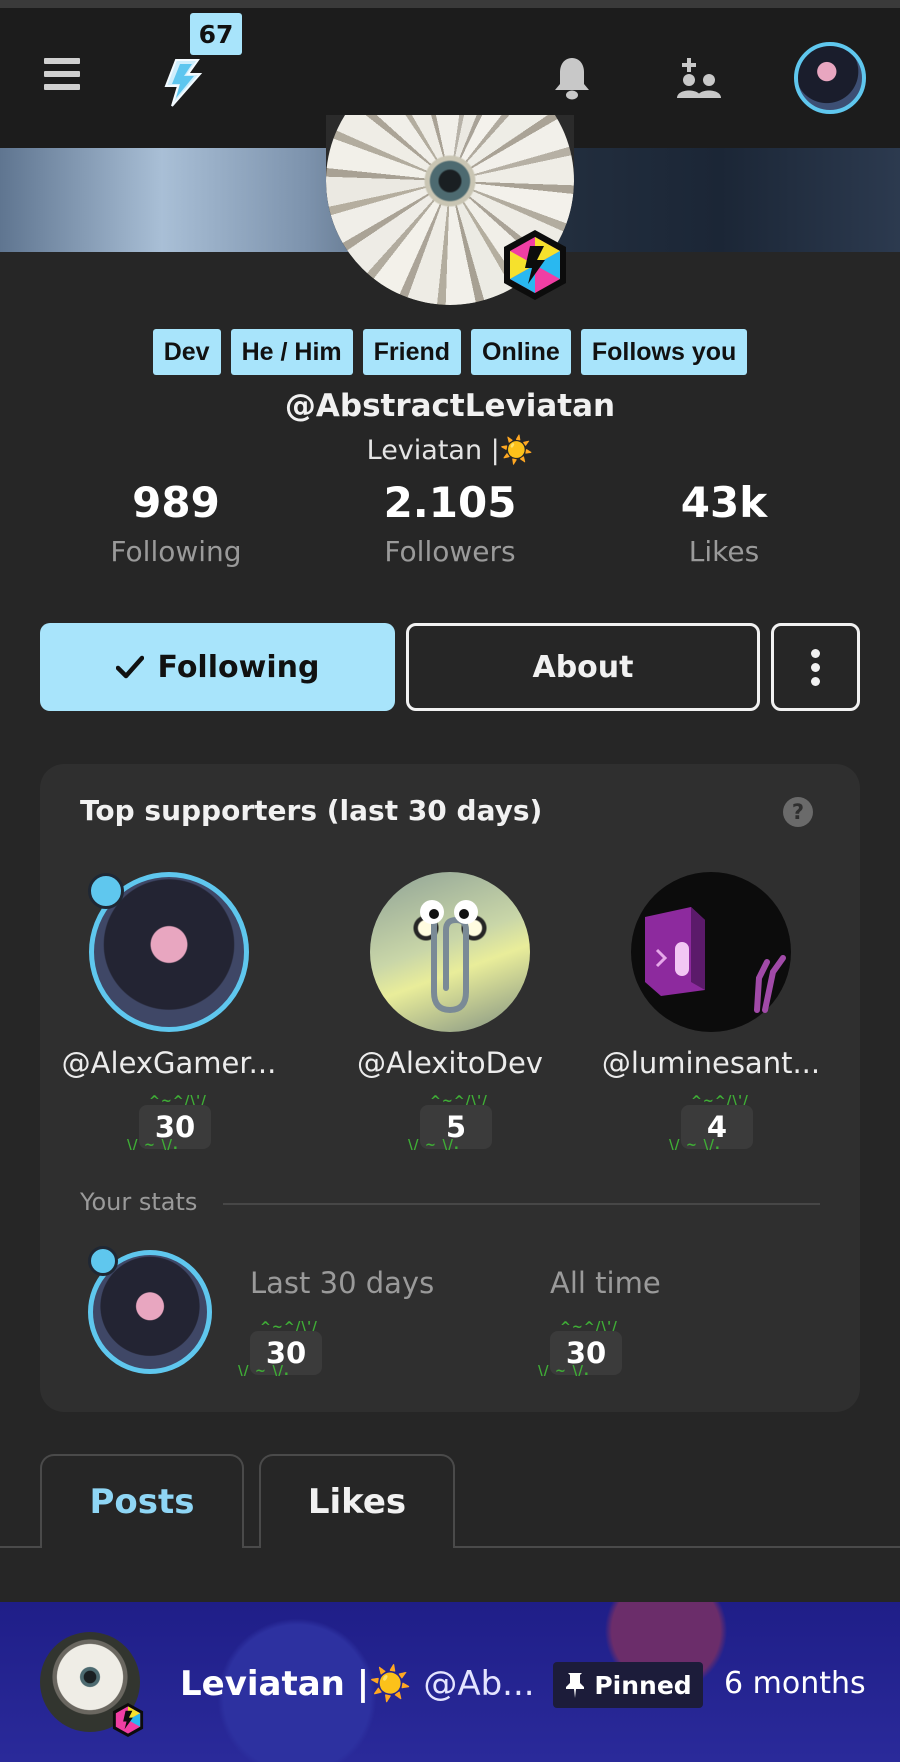 This screenshot has width=900, height=1762. Describe the element at coordinates (62, 75) in the screenshot. I see `hamburger-menu-icon` at that location.